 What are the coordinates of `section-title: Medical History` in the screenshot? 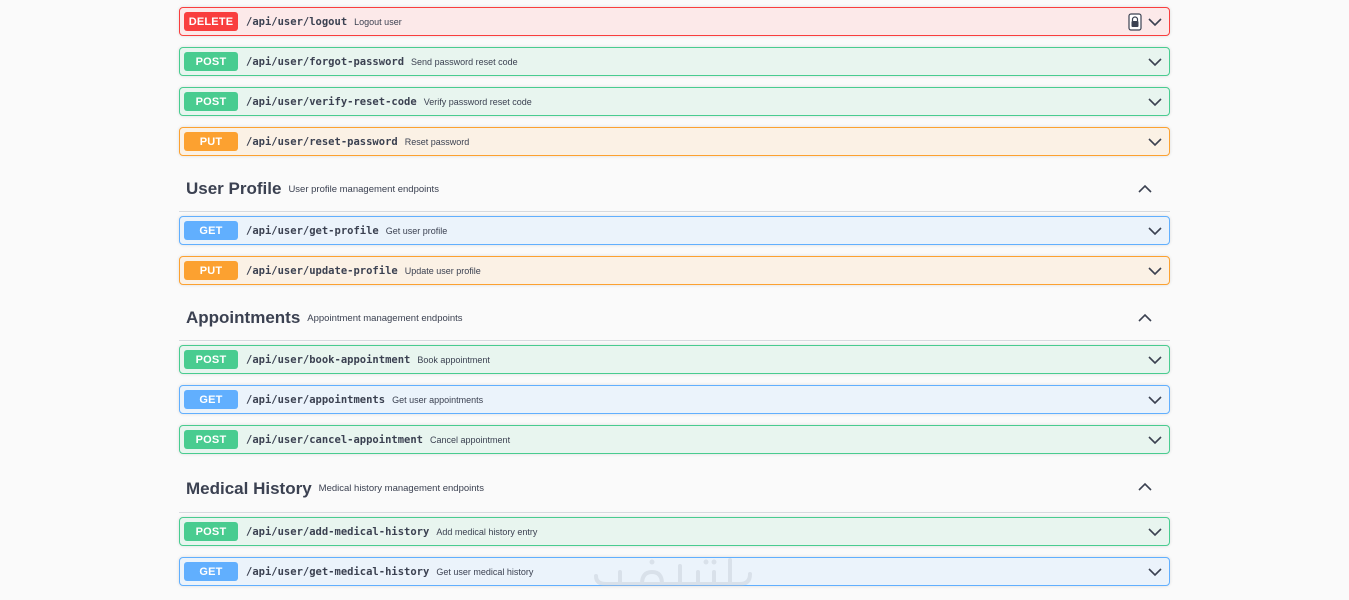 It's located at (249, 488).